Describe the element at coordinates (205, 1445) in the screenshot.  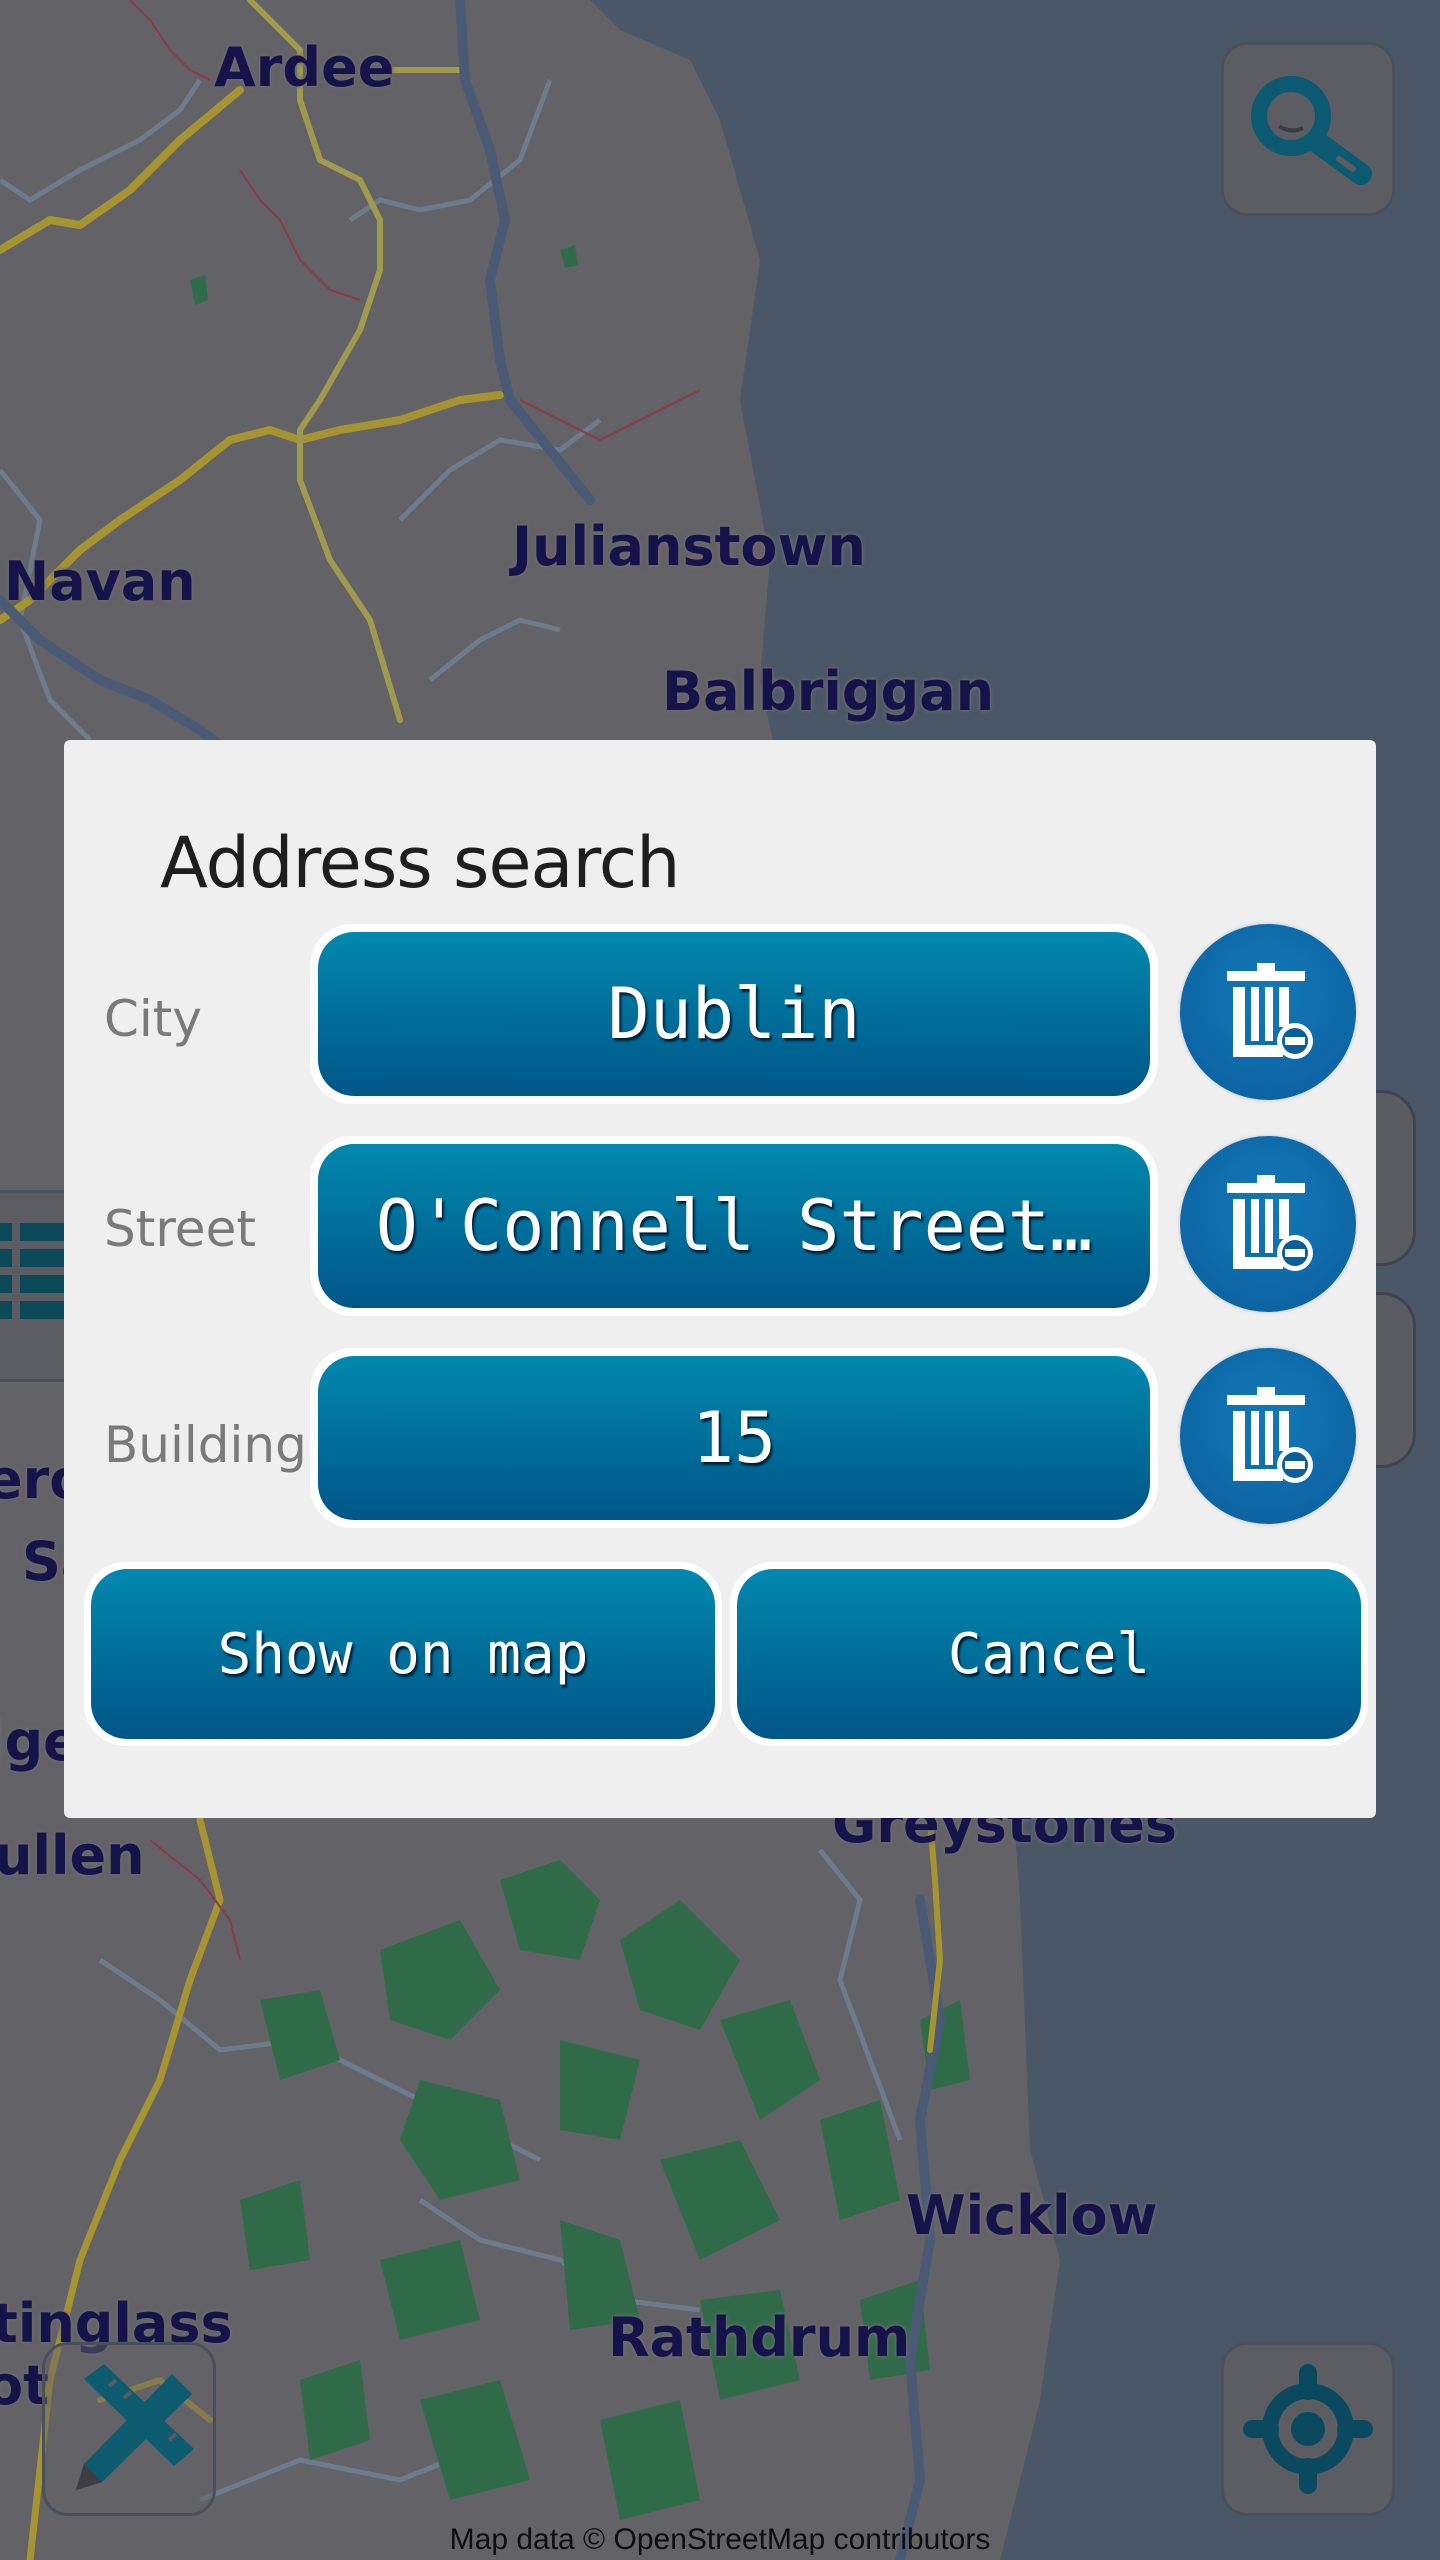
I see `building-label: Building` at that location.